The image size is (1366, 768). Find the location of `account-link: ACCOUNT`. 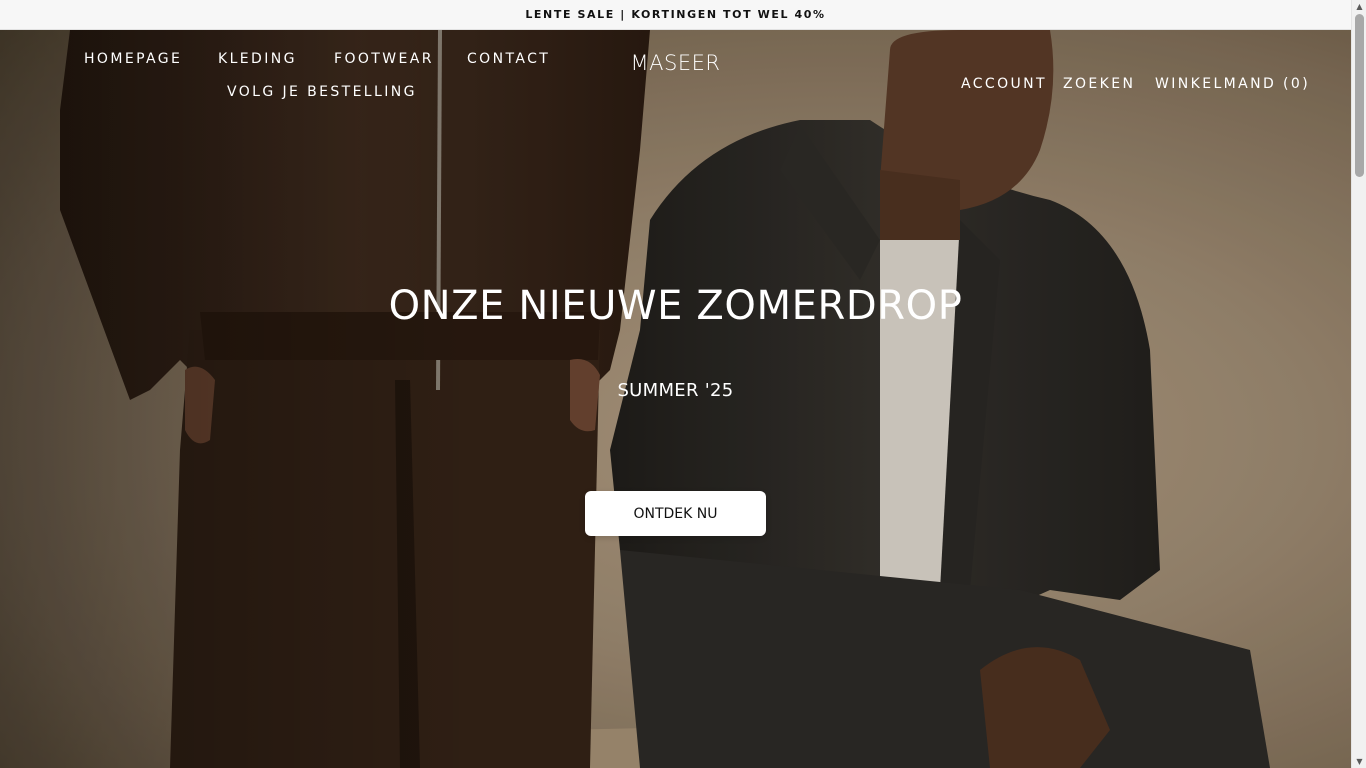

account-link: ACCOUNT is located at coordinates (1004, 84).